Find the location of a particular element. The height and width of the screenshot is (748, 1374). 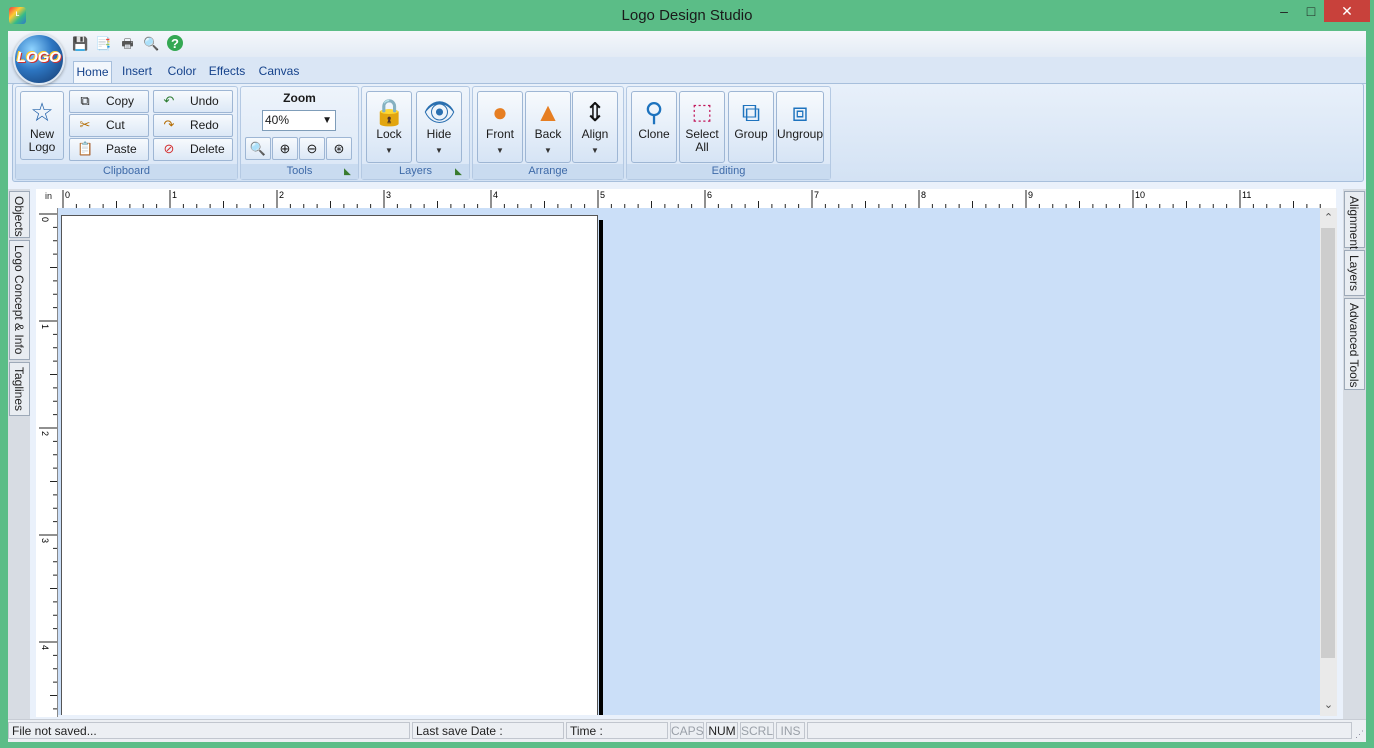

zoom-value: 40% is located at coordinates (277, 120).